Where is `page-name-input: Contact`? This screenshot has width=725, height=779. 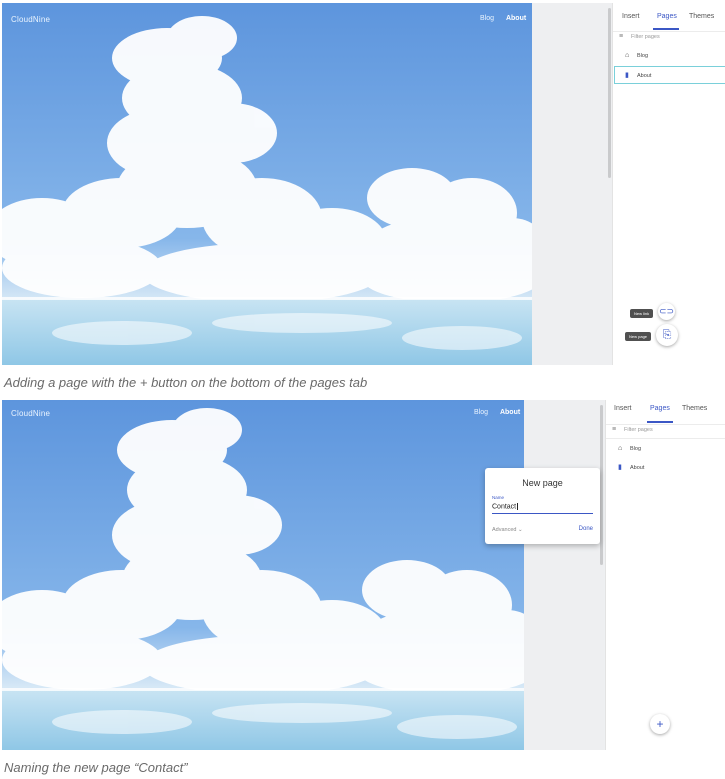
page-name-input: Contact is located at coordinates (505, 507).